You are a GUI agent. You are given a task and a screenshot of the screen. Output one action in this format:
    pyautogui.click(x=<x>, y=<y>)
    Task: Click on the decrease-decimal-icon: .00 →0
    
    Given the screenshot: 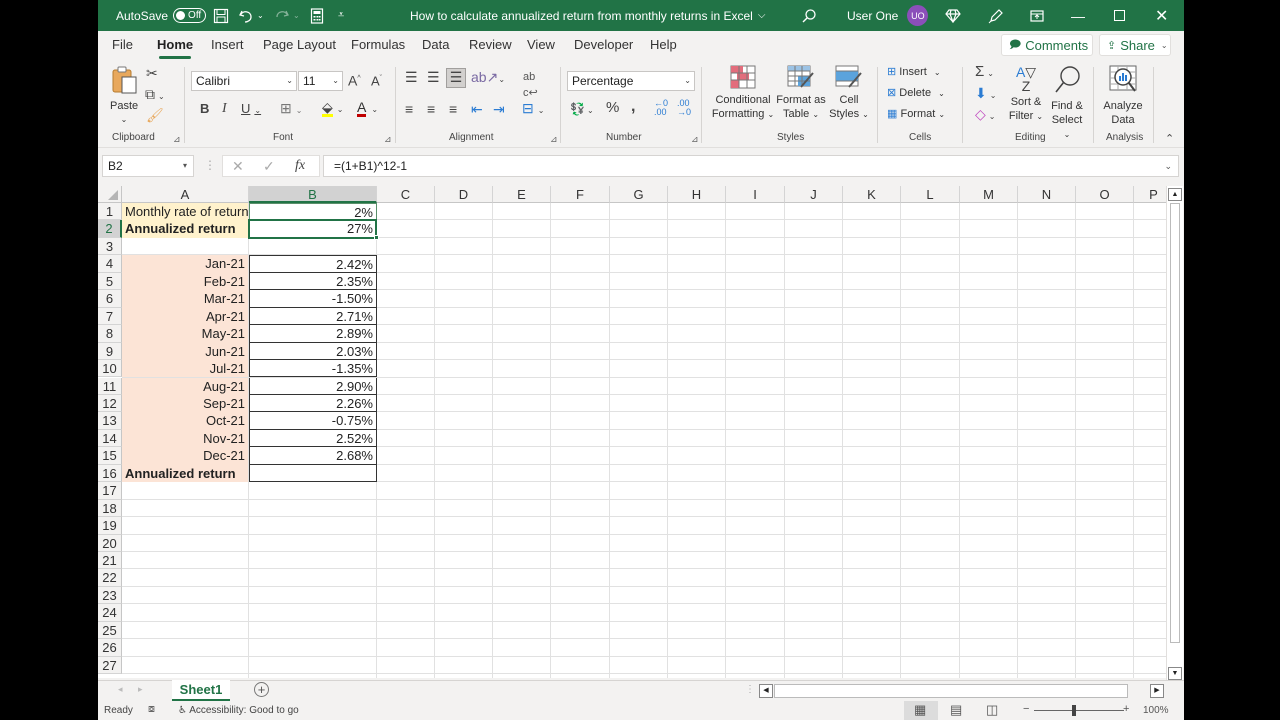 What is the action you would take?
    pyautogui.click(x=684, y=108)
    